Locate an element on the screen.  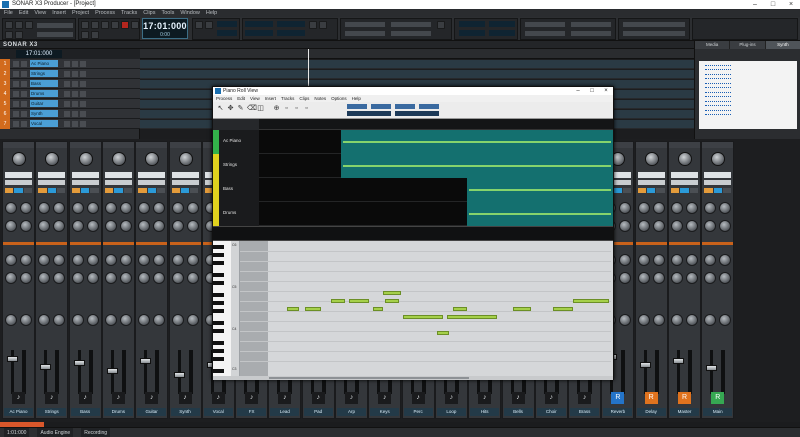
edit-field is located at coordinates (411, 24).